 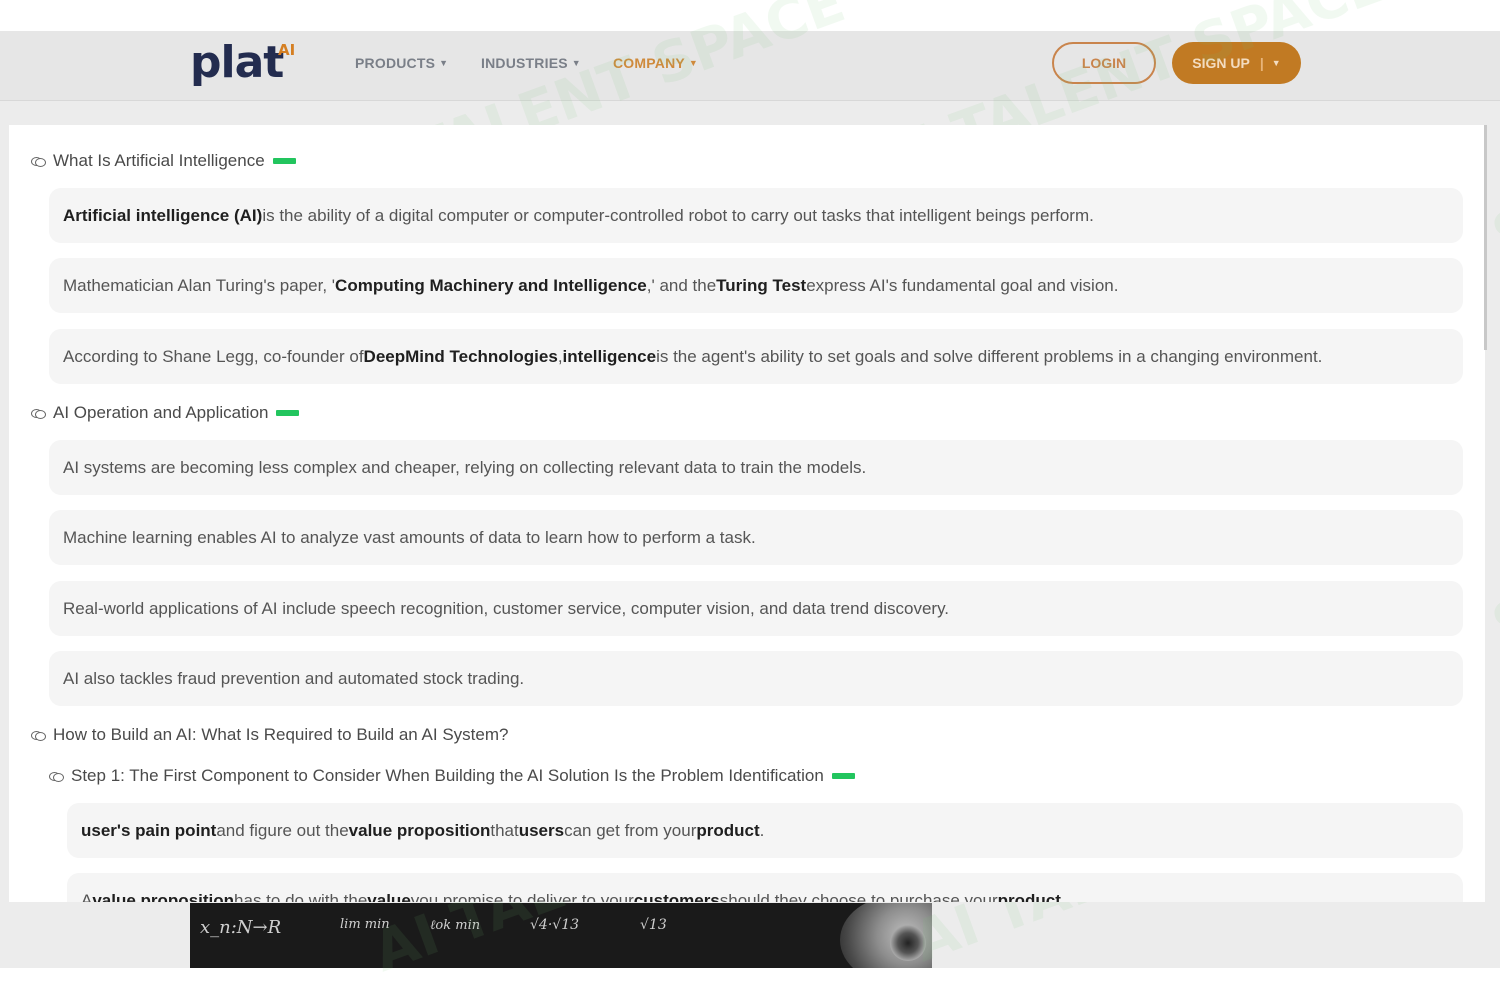 What do you see at coordinates (395, 63) in the screenshot?
I see `nav-products-label: PRODUCTS` at bounding box center [395, 63].